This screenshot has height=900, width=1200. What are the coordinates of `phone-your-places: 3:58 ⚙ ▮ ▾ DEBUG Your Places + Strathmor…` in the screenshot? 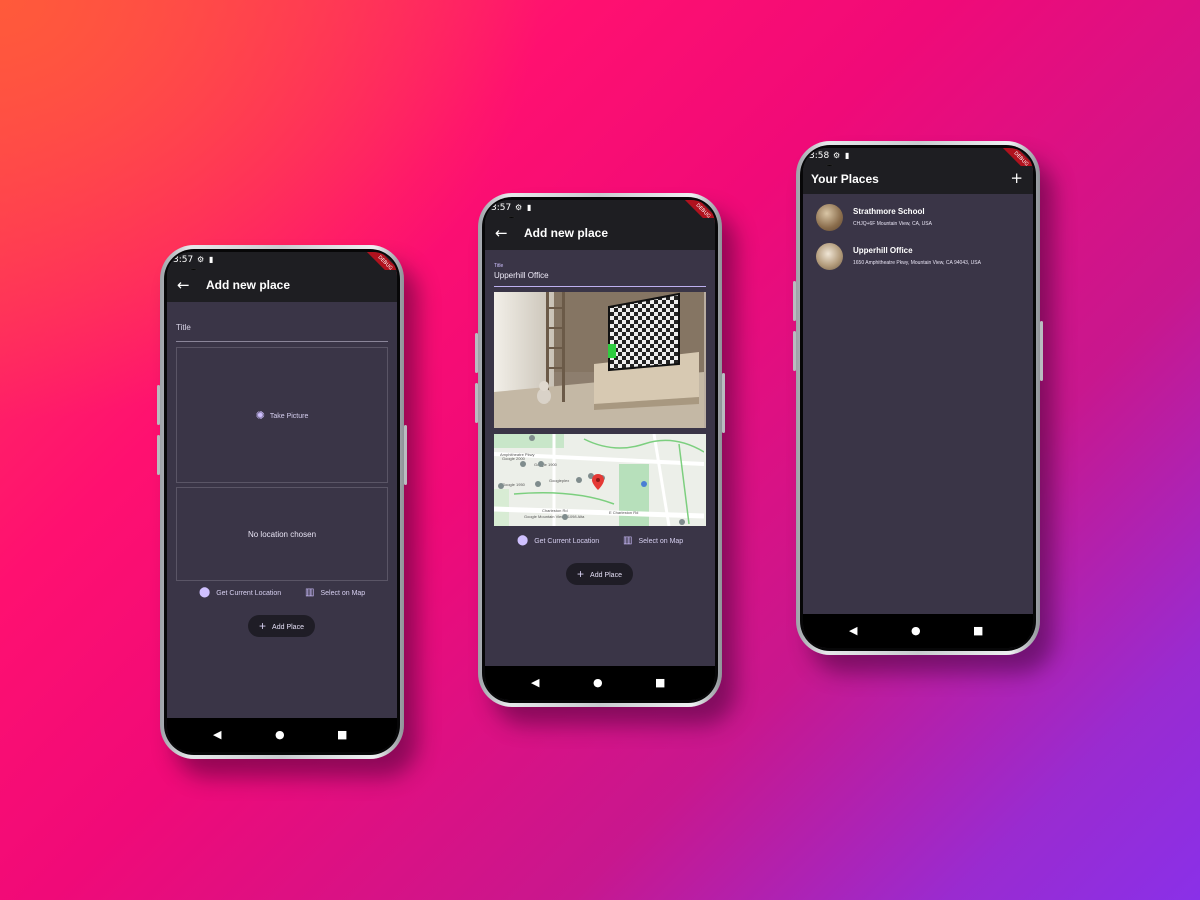 It's located at (918, 398).